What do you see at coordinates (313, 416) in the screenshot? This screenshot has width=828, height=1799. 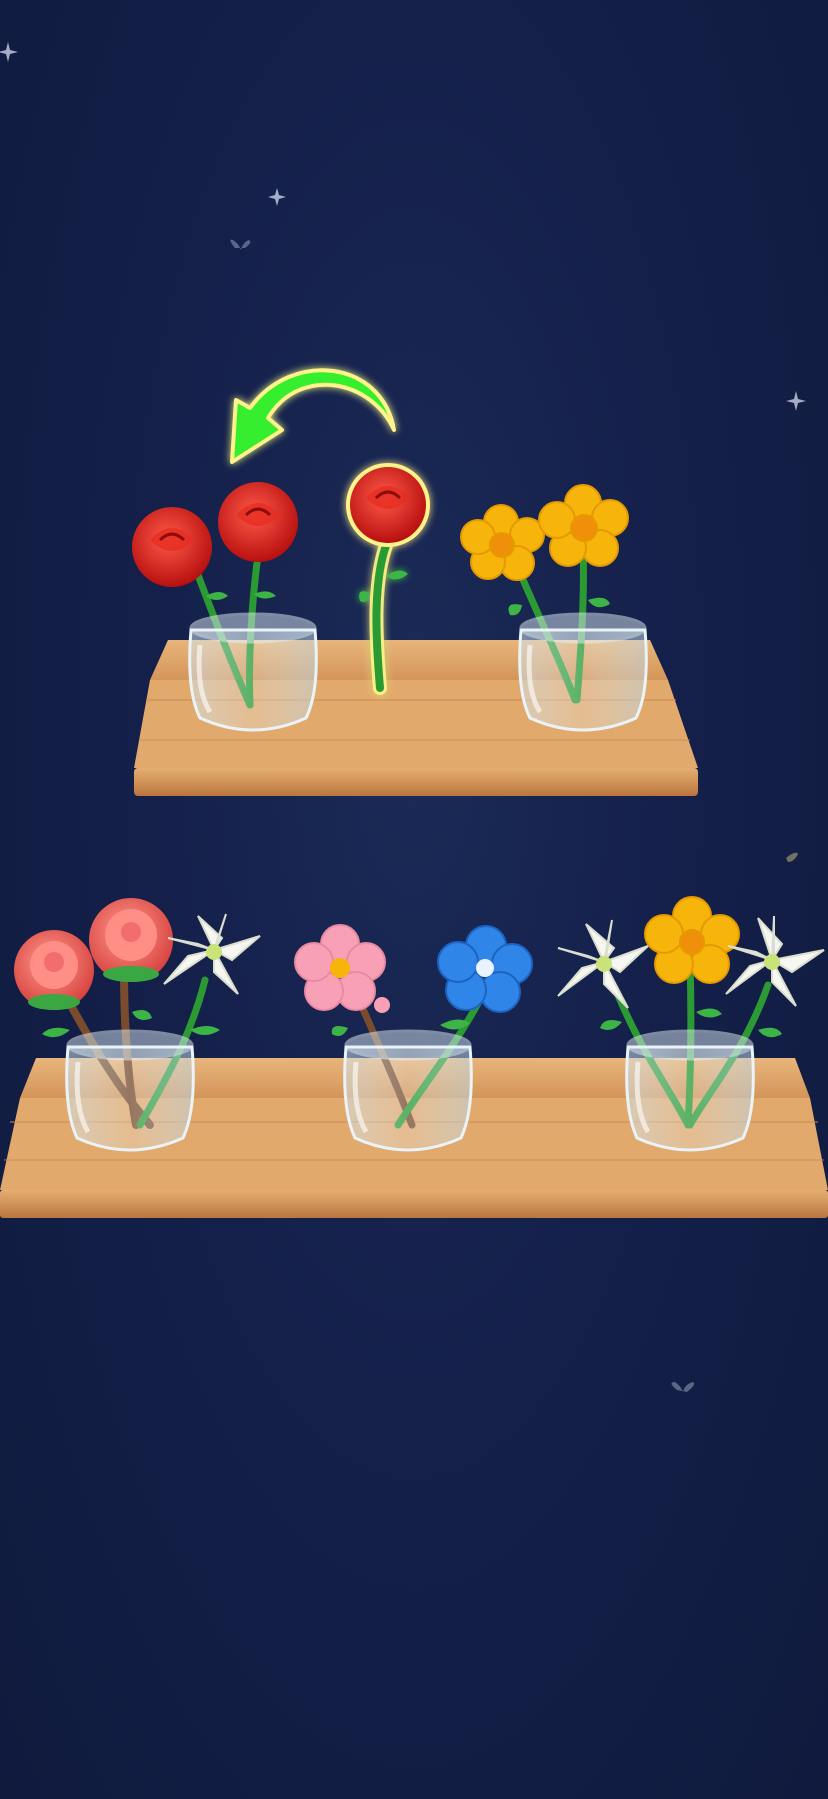 I see `hint-arrow-icon` at bounding box center [313, 416].